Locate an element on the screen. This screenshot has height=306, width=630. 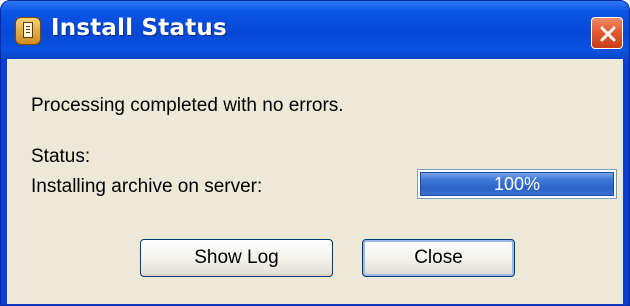
install-progress-bar: 100% is located at coordinates (517, 184).